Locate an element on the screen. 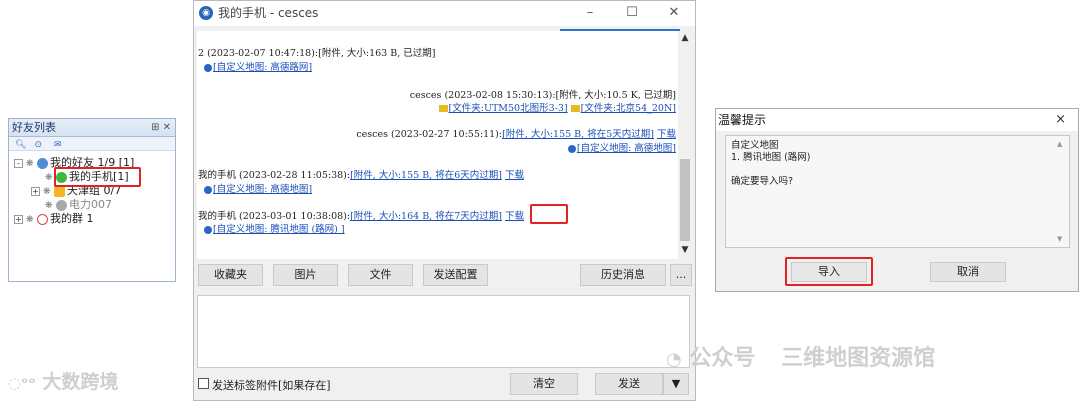  collapse-icon: - is located at coordinates (18, 163).